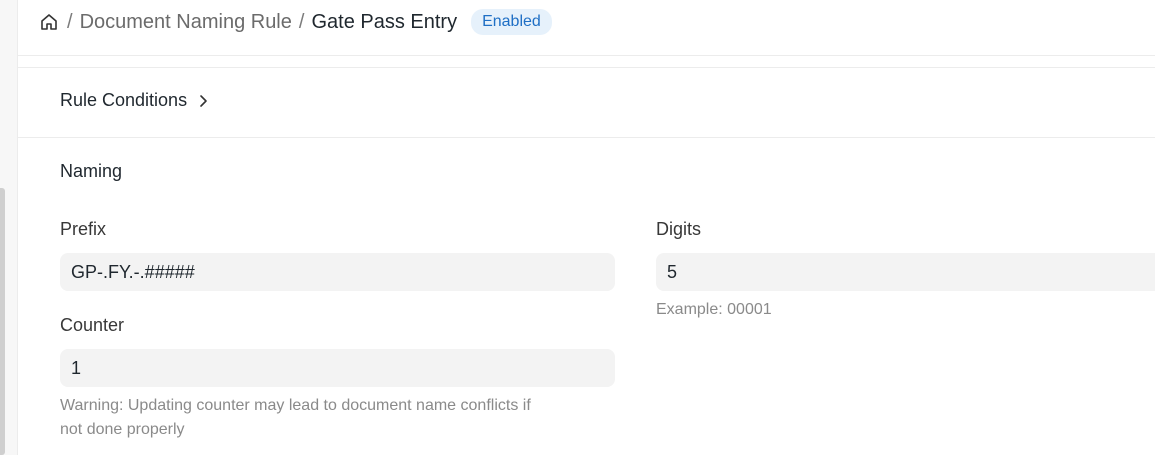 The image size is (1155, 455). I want to click on scrollbar, so click(2, 321).